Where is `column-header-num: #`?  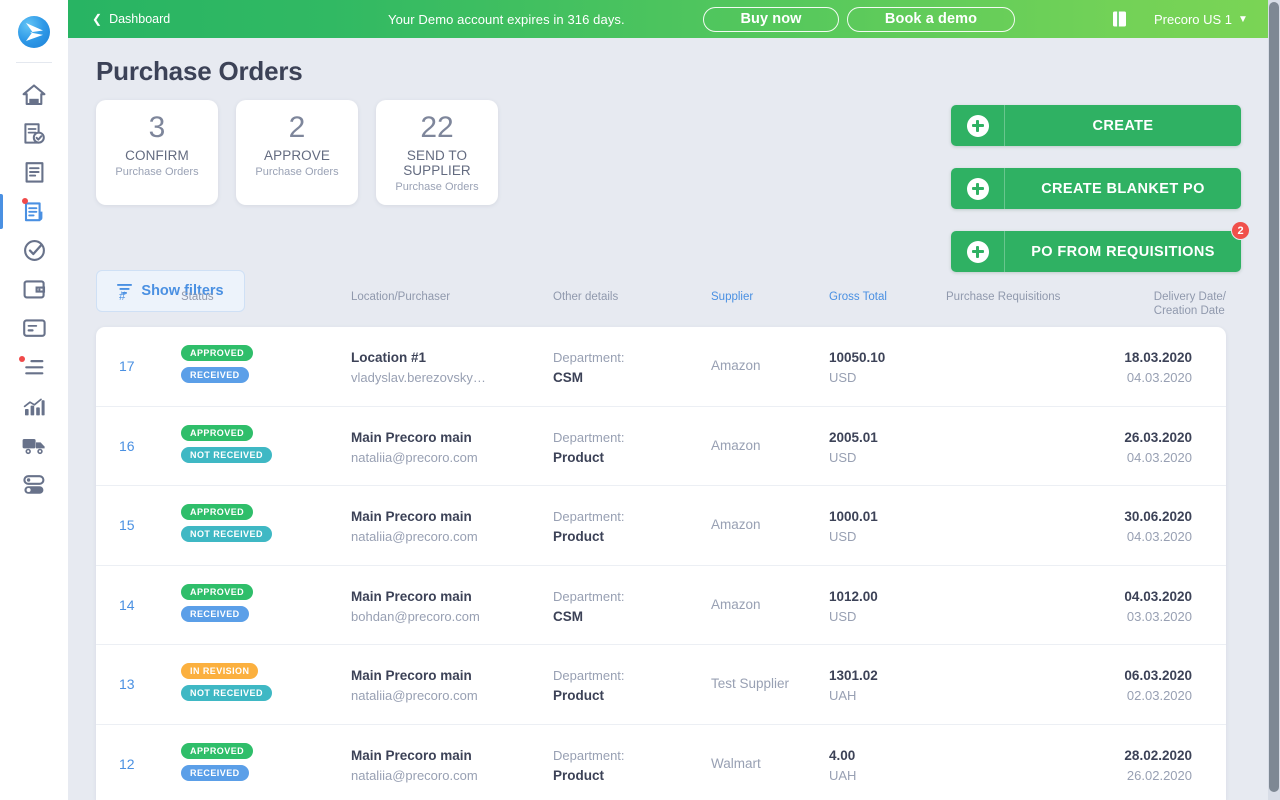 column-header-num: # is located at coordinates (122, 297).